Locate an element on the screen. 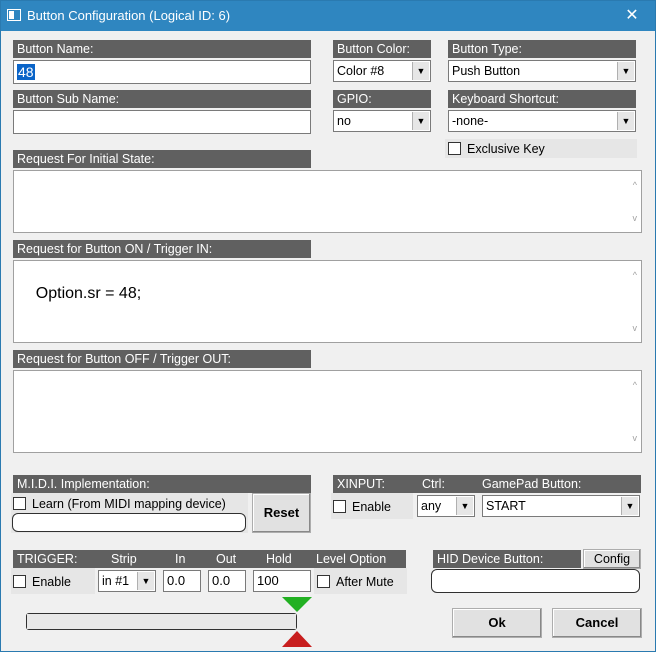 This screenshot has height=652, width=656. button-color-header: Button Color: is located at coordinates (382, 49).